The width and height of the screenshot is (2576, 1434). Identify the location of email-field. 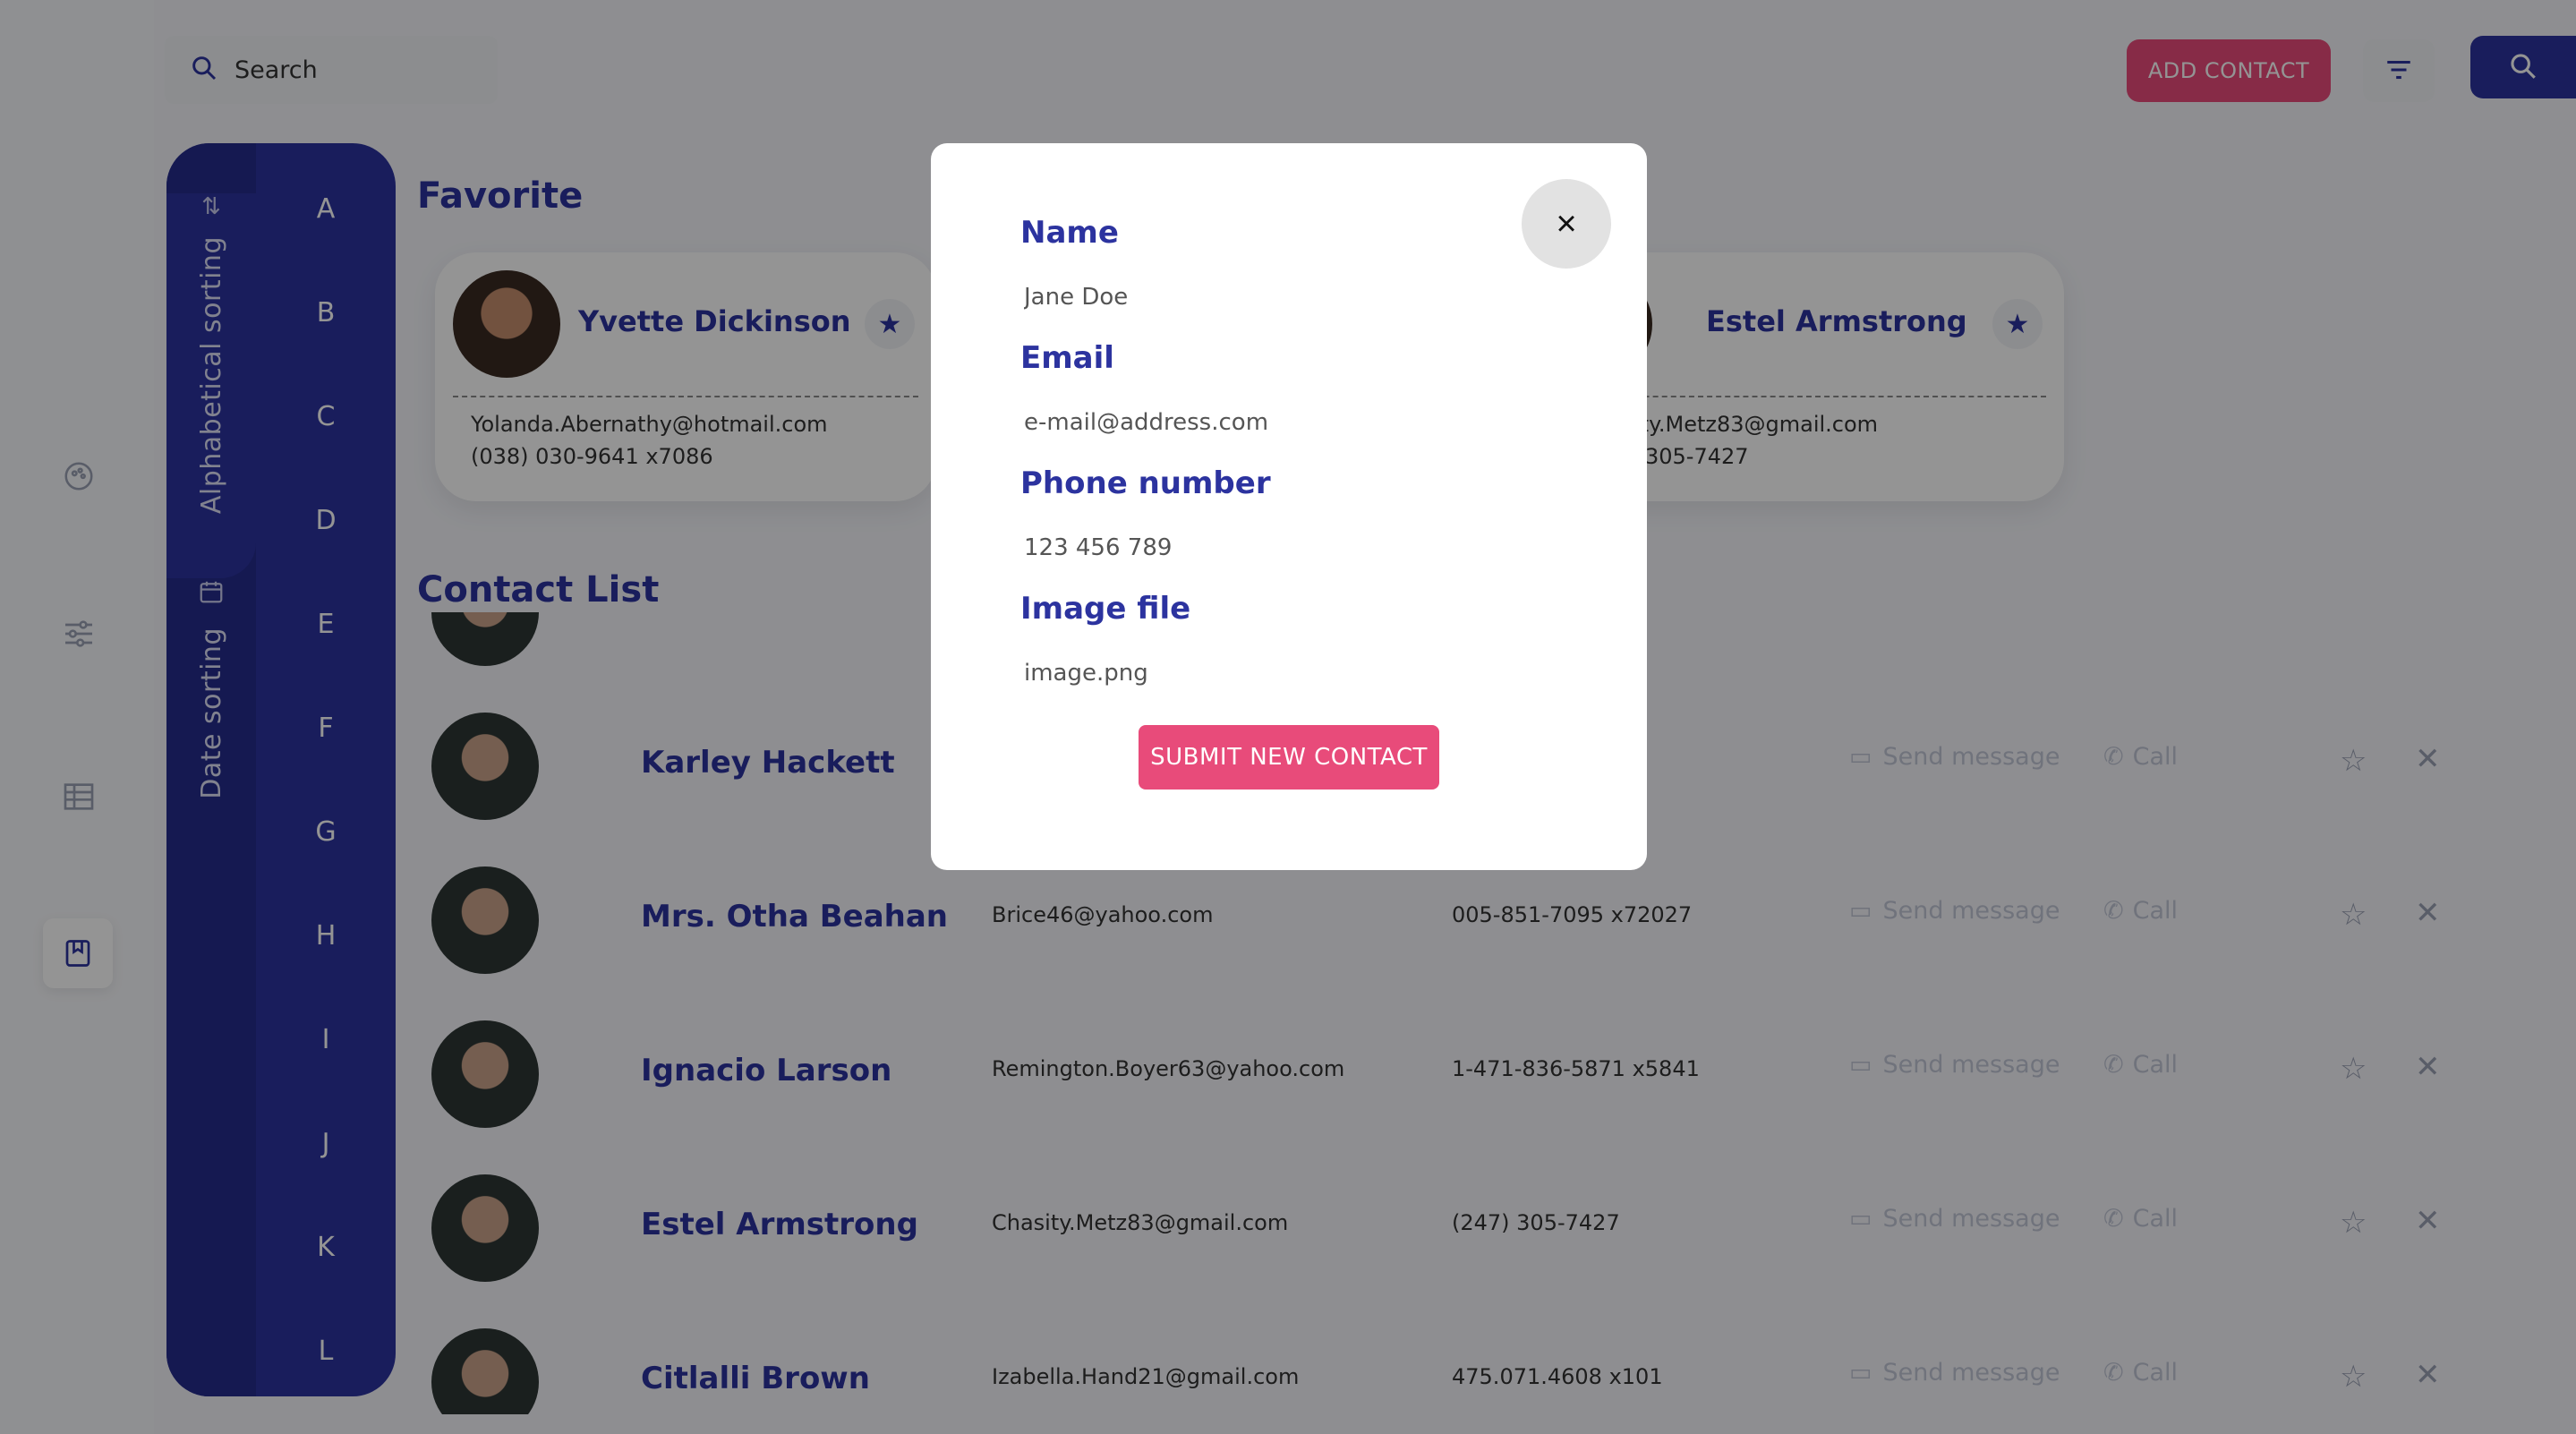
(1271, 422).